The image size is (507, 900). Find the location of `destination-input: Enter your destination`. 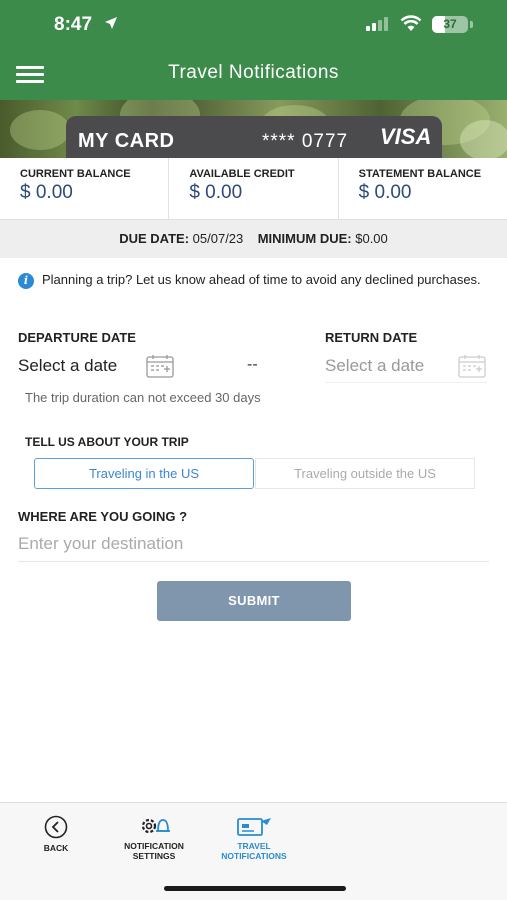

destination-input: Enter your destination is located at coordinates (253, 546).